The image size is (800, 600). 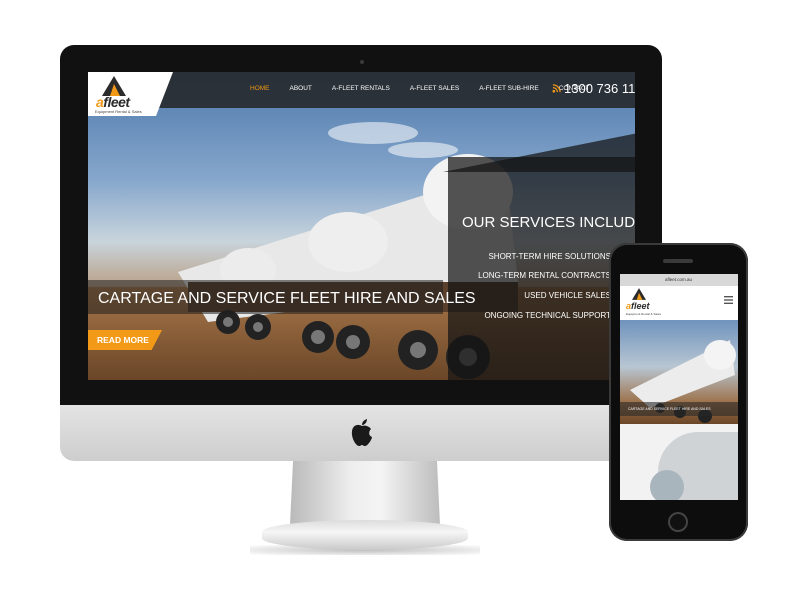 I want to click on services-heading: OUR SERVICES INCLUDE :, so click(x=548, y=222).